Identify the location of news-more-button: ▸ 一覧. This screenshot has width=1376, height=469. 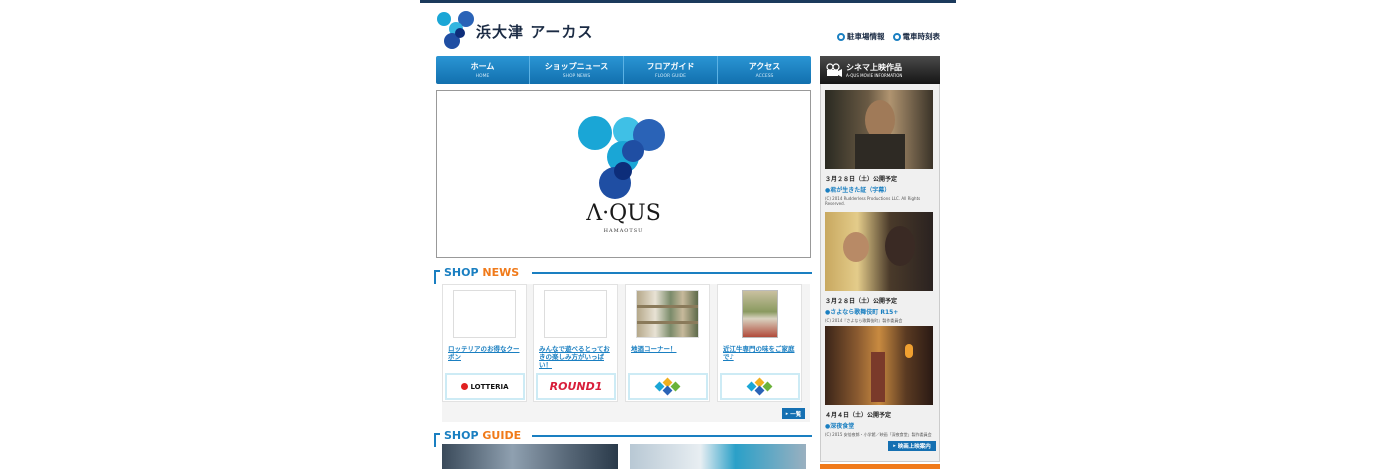
(793, 413).